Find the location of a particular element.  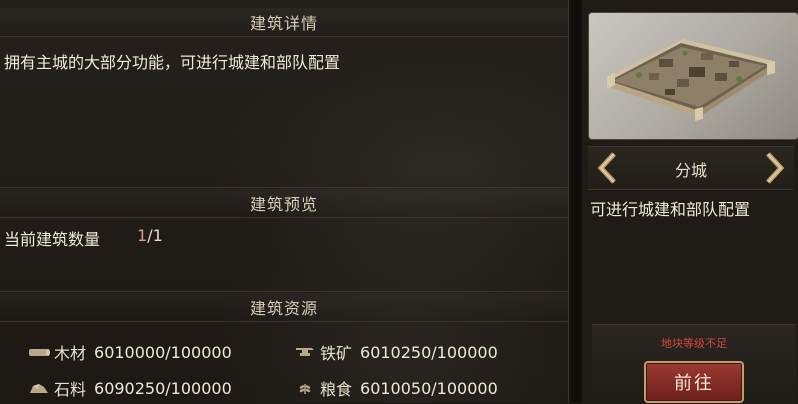

resource-grain: 粮食 6010050/100000 is located at coordinates (396, 388).